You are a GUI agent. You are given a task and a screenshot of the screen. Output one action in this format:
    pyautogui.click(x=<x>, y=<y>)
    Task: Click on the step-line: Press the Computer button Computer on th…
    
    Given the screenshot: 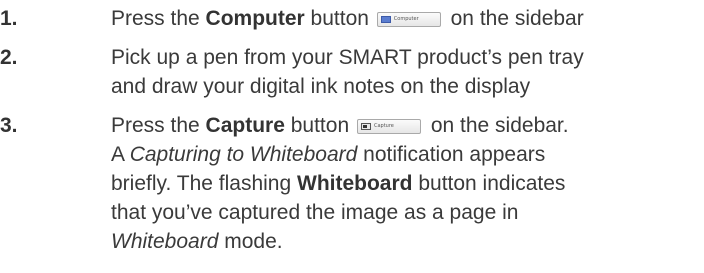 What is the action you would take?
    pyautogui.click(x=403, y=18)
    